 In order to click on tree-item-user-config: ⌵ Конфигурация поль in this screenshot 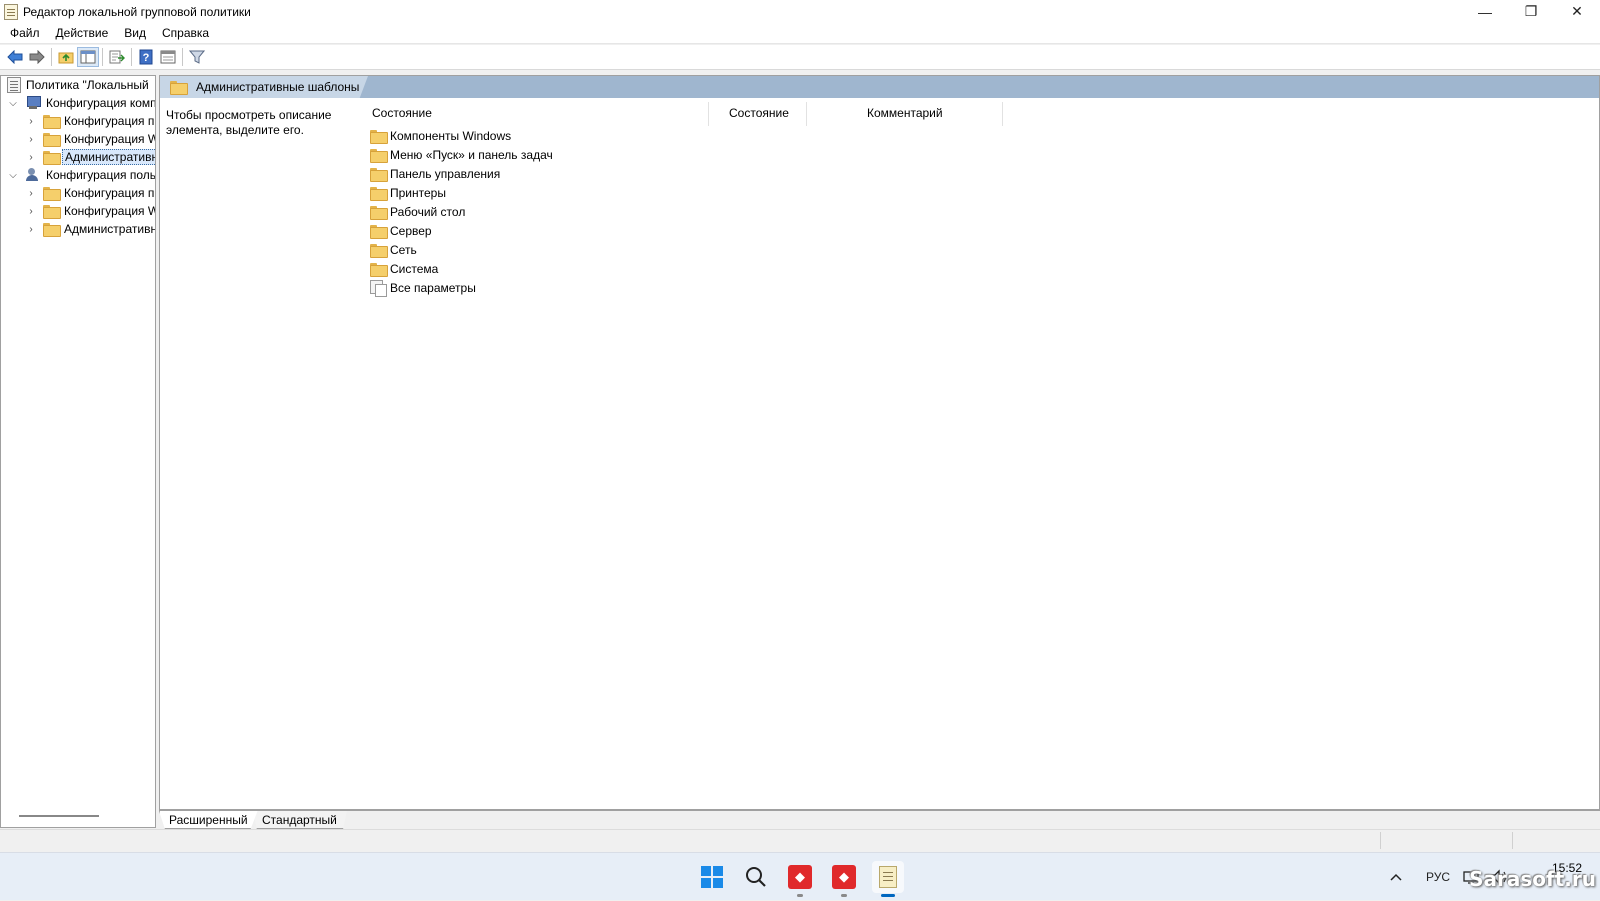, I will do `click(81, 175)`.